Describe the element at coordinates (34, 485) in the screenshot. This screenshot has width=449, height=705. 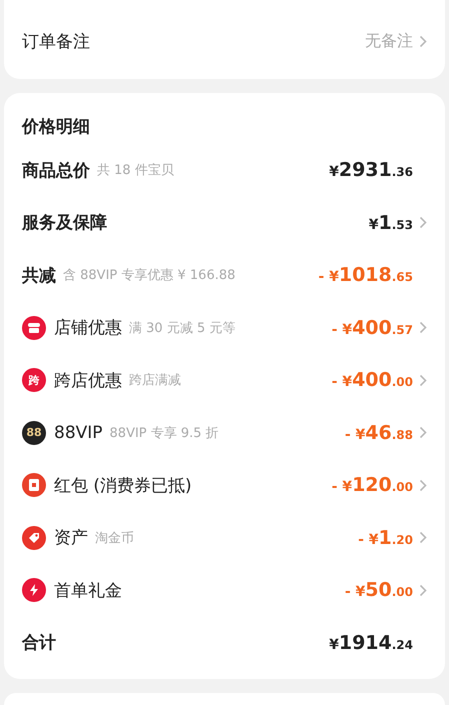
I see `envelope-icon` at that location.